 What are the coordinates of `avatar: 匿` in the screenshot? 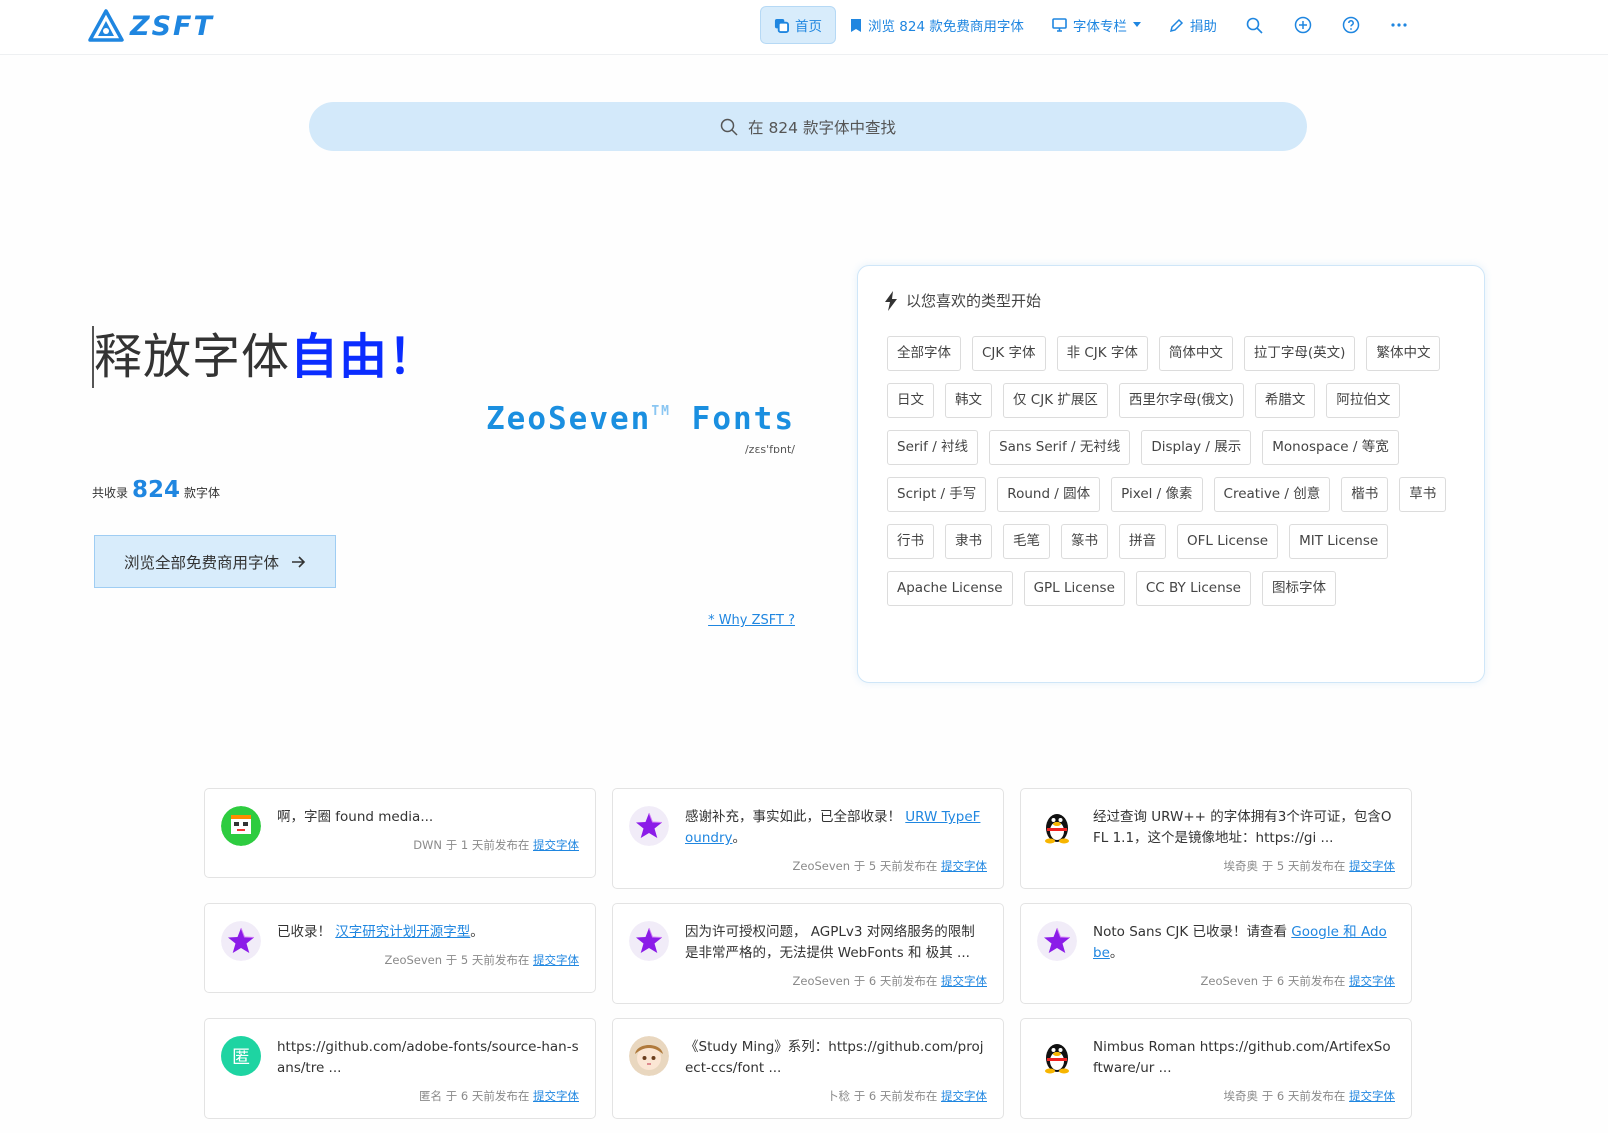 It's located at (241, 1056).